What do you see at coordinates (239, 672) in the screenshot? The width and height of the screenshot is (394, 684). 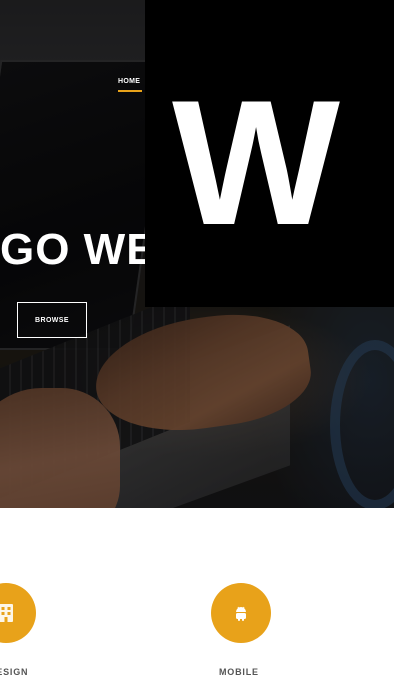 I see `mobile-service-label: MOBILE` at bounding box center [239, 672].